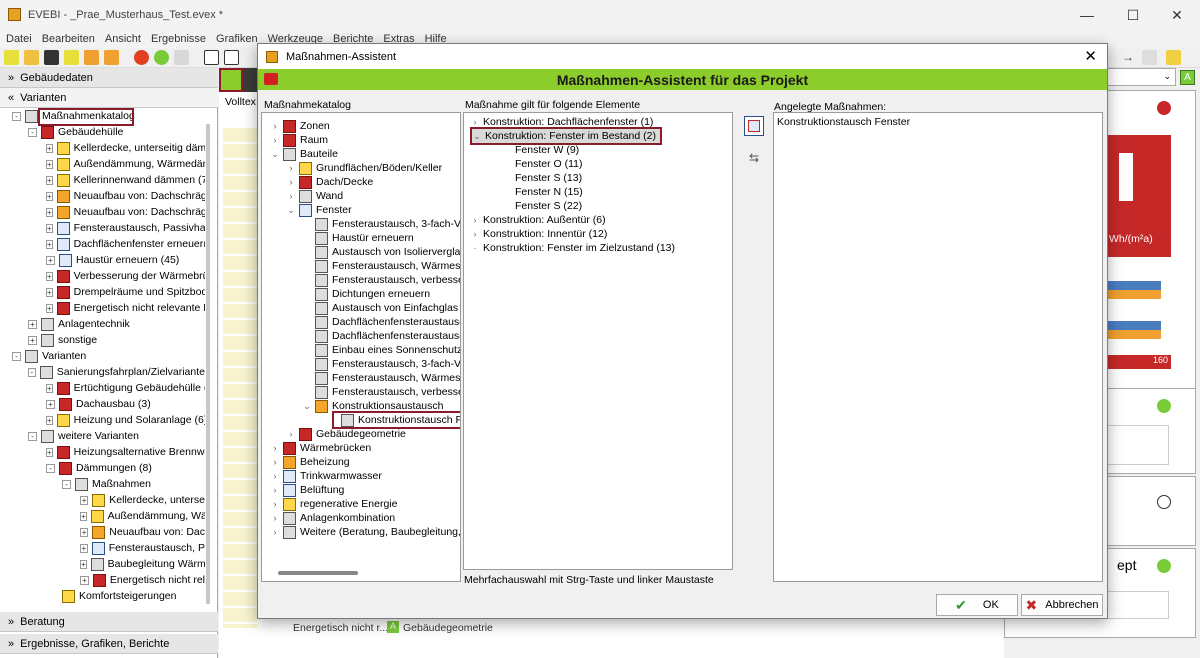  I want to click on element-node: › Konstruktion: Außentür (6), so click(538, 220).